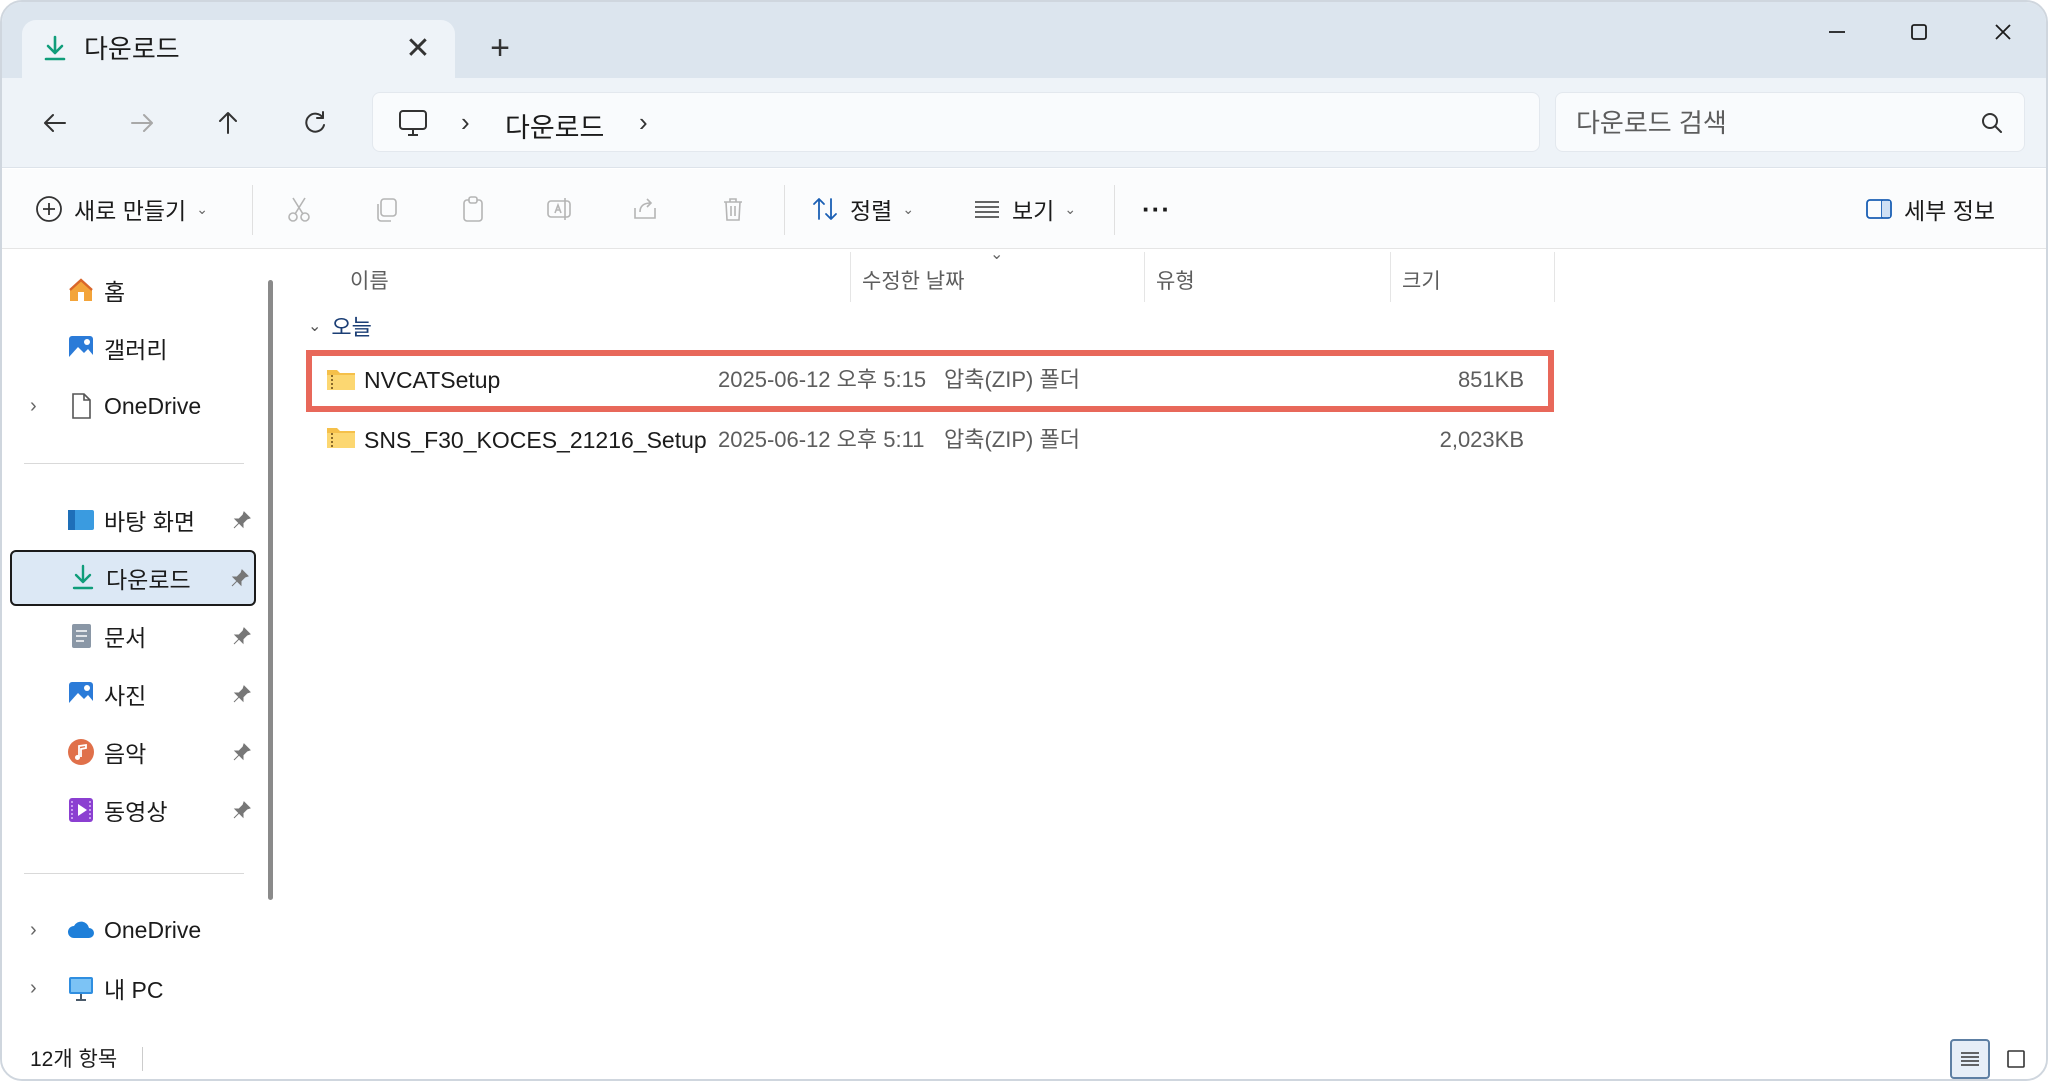 The width and height of the screenshot is (2048, 1081). Describe the element at coordinates (1481, 439) in the screenshot. I see `file-size: 2,023KB` at that location.